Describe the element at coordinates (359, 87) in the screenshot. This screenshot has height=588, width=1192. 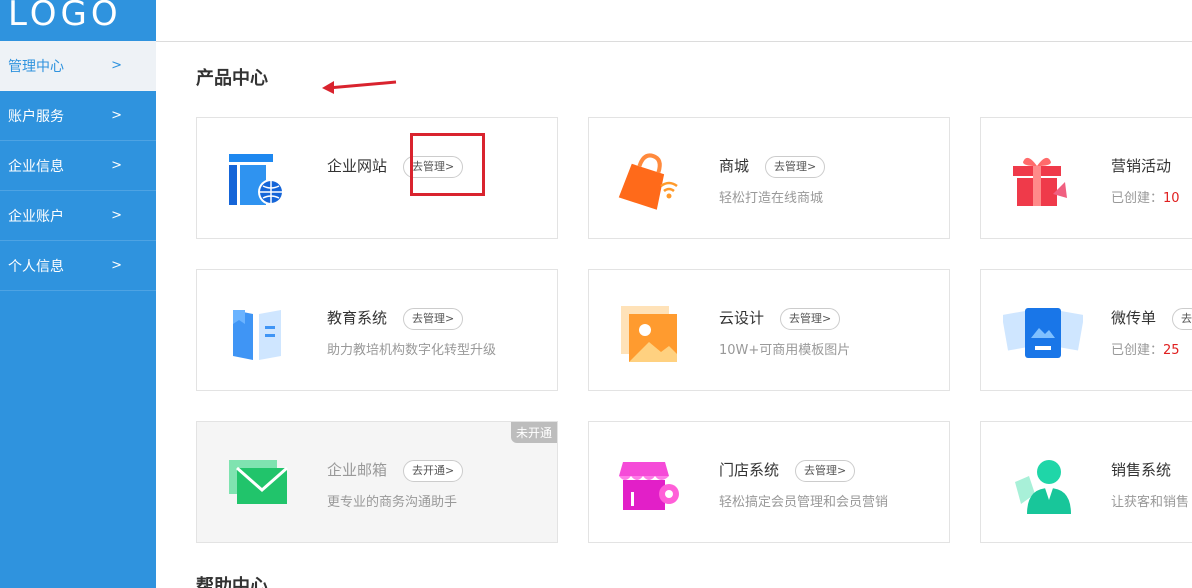
I see `annotation-arrow-icon` at that location.